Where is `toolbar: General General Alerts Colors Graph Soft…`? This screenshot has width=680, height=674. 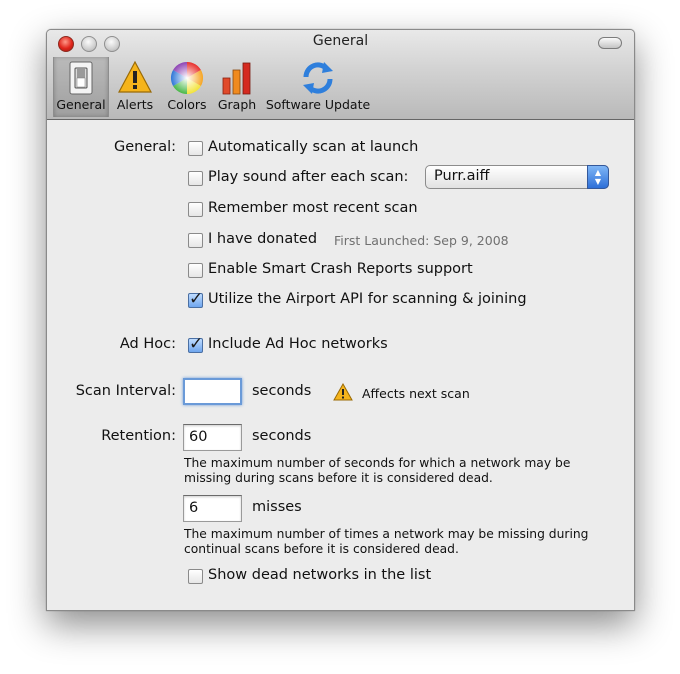
toolbar: General General Alerts Colors Graph Soft… is located at coordinates (340, 75).